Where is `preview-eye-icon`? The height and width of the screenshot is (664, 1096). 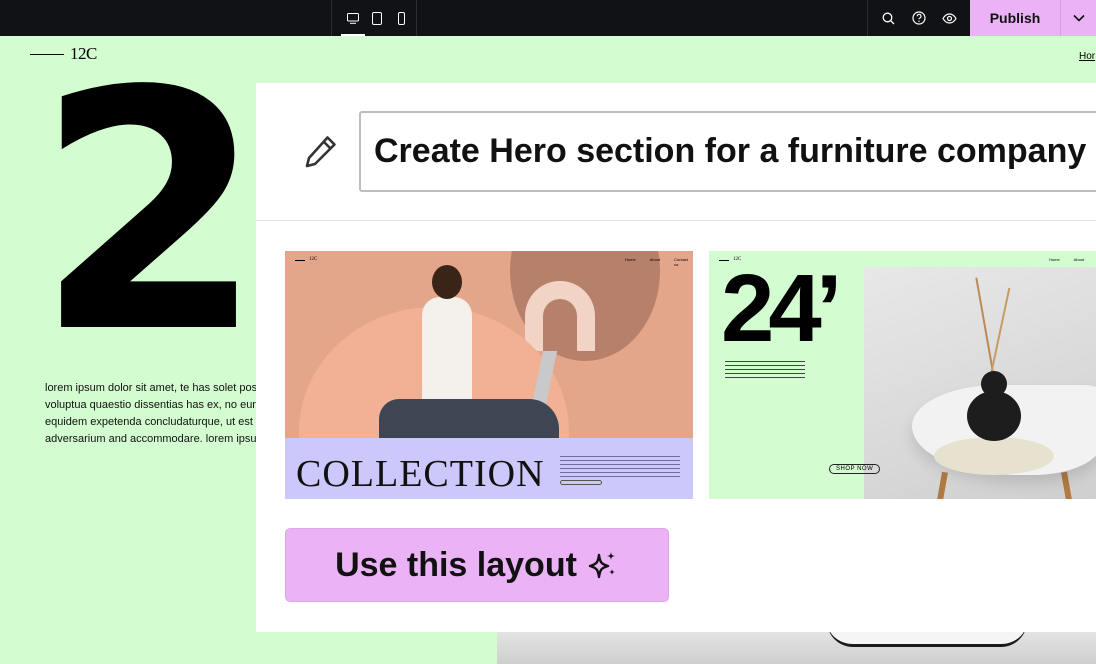 preview-eye-icon is located at coordinates (949, 18).